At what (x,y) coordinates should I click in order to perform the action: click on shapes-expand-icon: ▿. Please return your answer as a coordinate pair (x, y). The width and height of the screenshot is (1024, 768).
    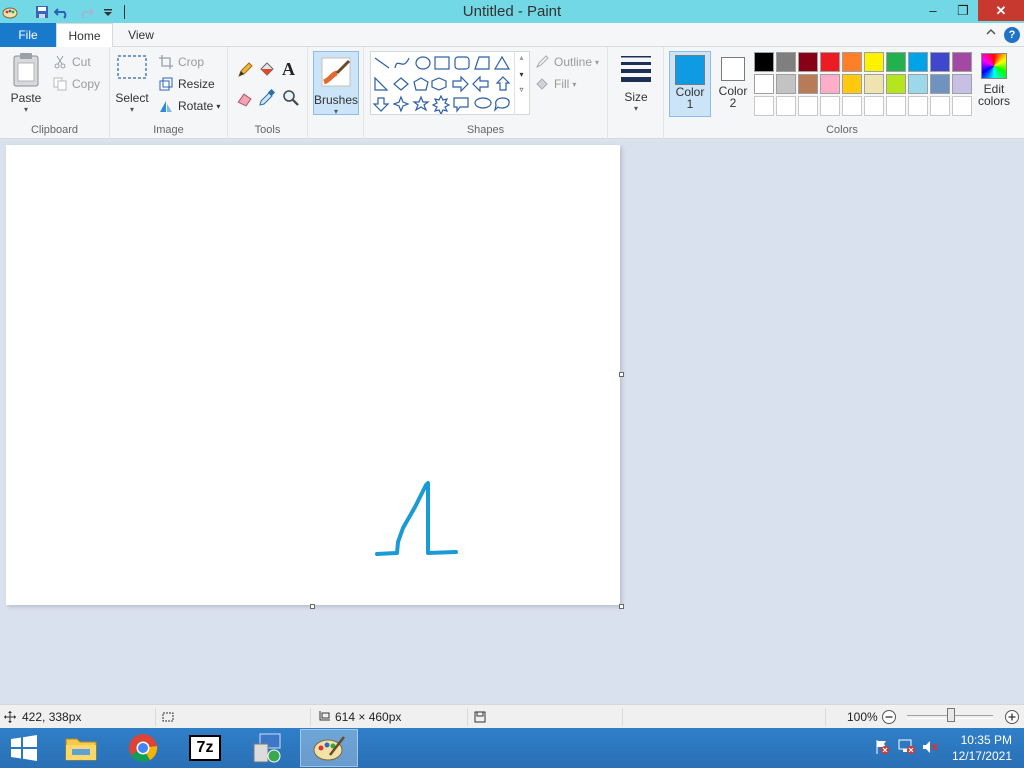
    Looking at the image, I should click on (521, 89).